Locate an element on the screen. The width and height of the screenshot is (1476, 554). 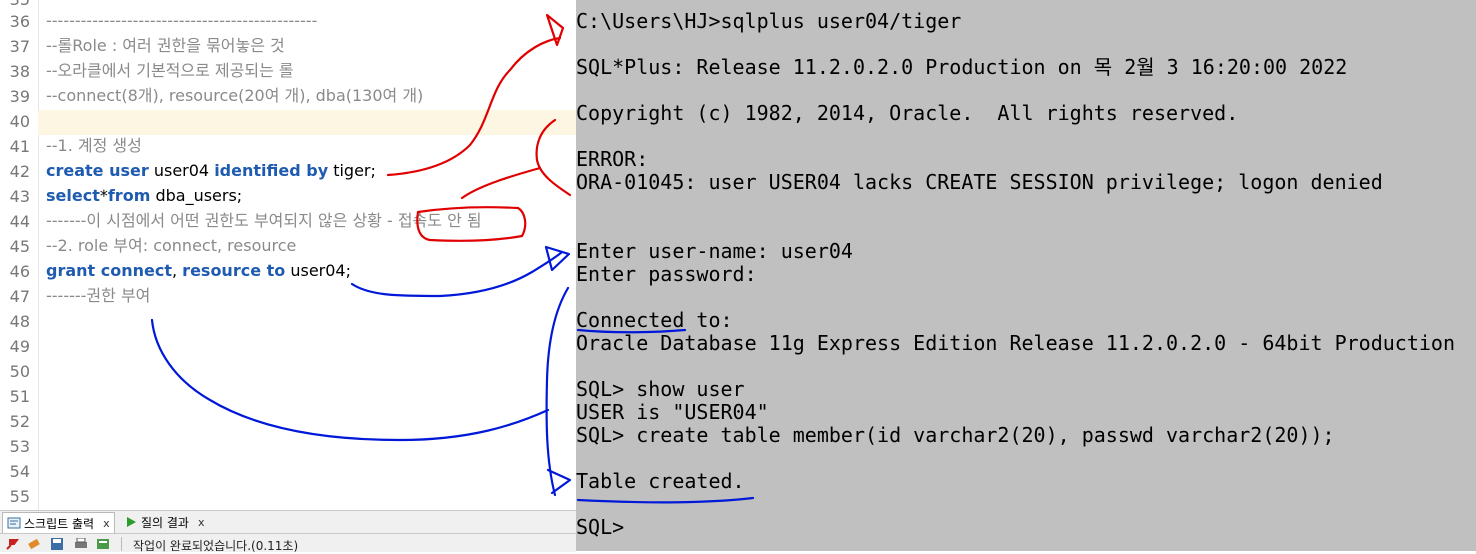
line-number: 38 is located at coordinates (19, 71).